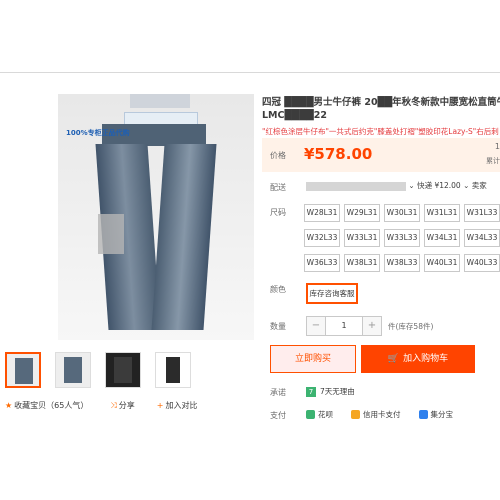 Image resolution: width=500 pixels, height=500 pixels. I want to click on payment-methods: 花呗 信用卡支付 集分宝, so click(379, 414).